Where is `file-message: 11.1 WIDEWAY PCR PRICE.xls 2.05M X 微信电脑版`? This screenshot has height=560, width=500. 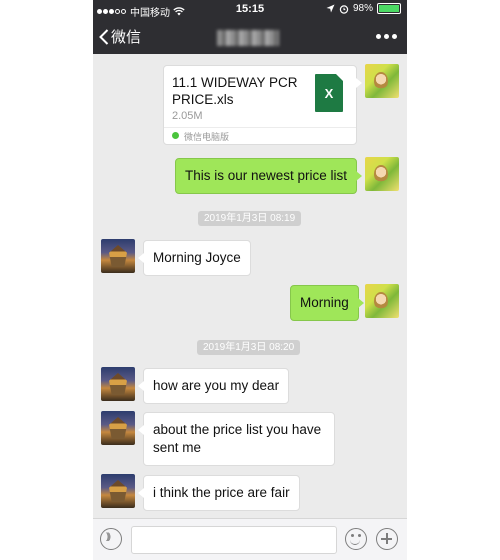
file-message: 11.1 WIDEWAY PCR PRICE.xls 2.05M X 微信电脑版 is located at coordinates (262, 105).